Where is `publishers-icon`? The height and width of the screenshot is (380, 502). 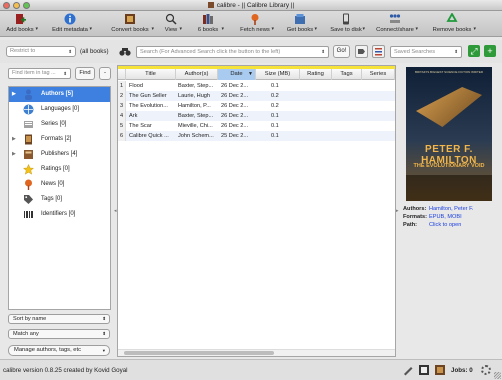 publishers-icon is located at coordinates (28, 154).